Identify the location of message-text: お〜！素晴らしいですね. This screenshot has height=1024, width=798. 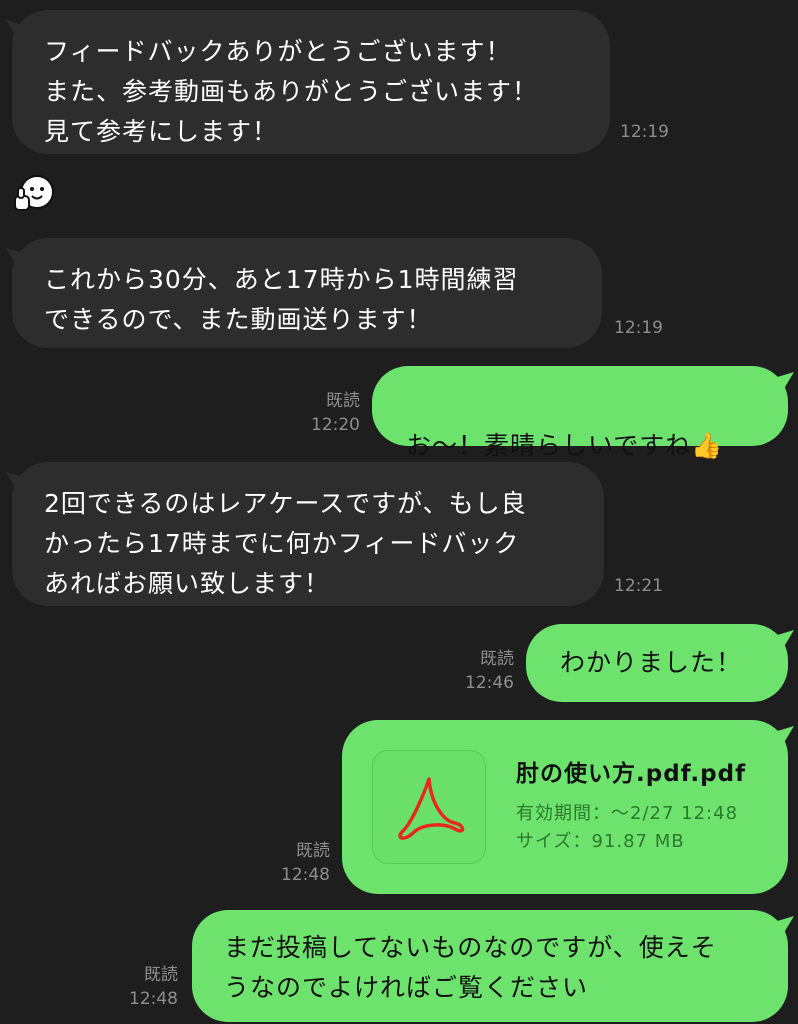
(549, 445).